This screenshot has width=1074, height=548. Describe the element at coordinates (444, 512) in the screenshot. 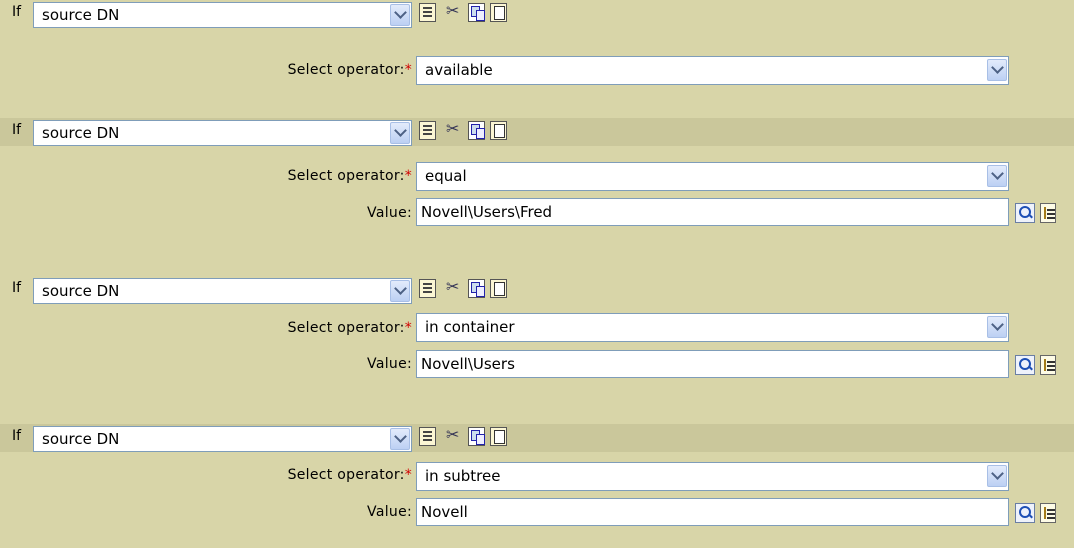

I see `value-input-text: Novell` at that location.